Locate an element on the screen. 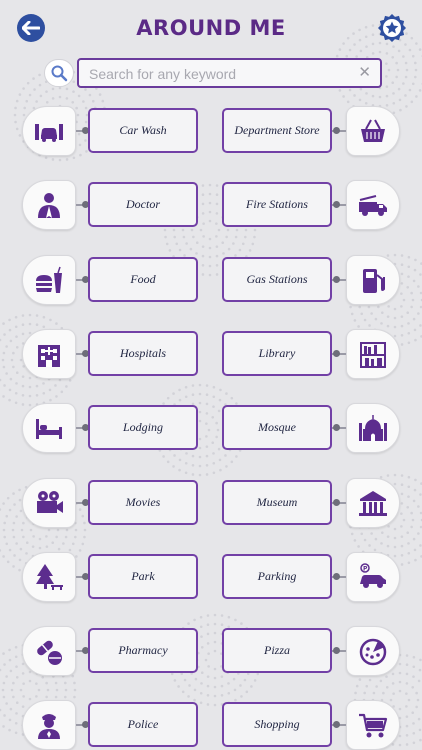 This screenshot has height=750, width=422. mosque-icon is located at coordinates (373, 428).